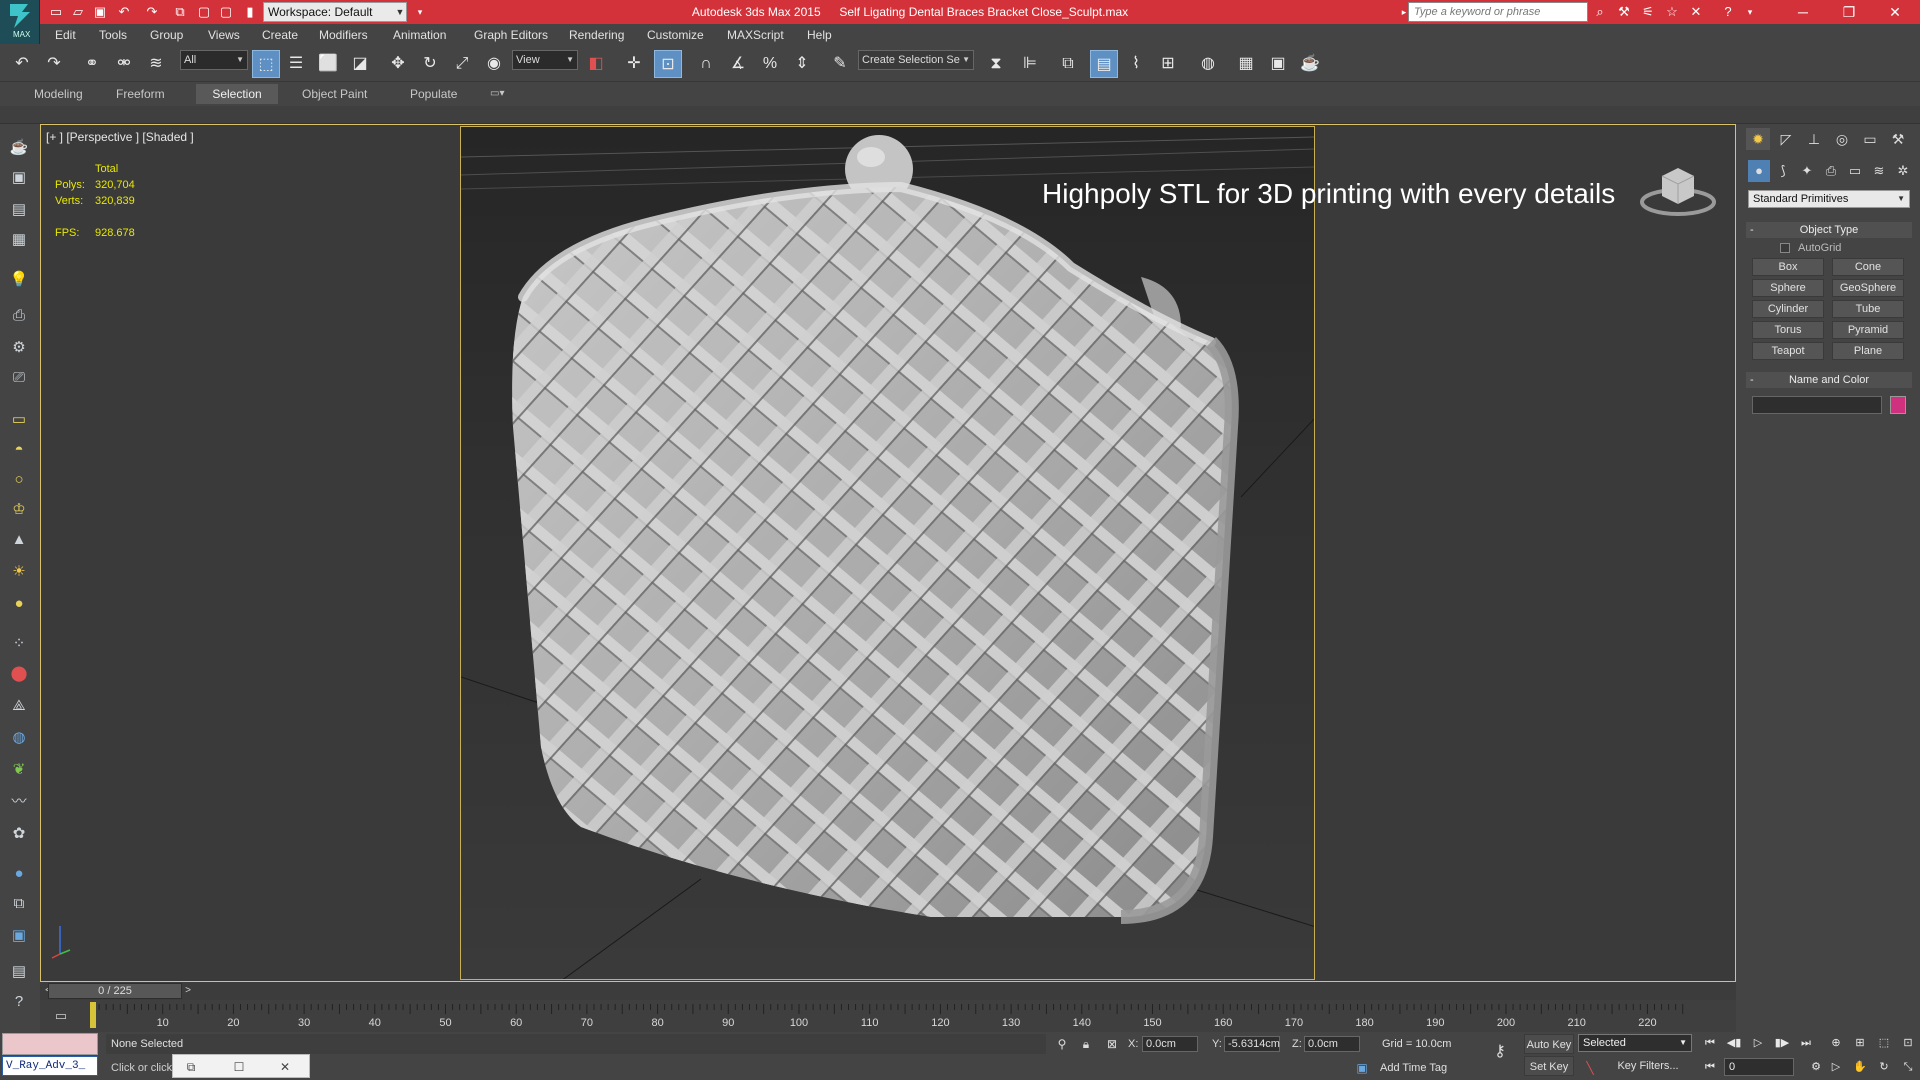 Image resolution: width=1920 pixels, height=1080 pixels. Describe the element at coordinates (19, 1002) in the screenshot. I see `help-circle-icon: ?` at that location.